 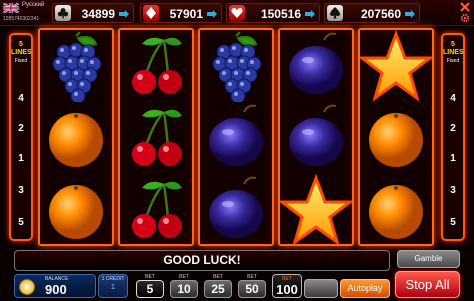 I want to click on club-suit-icon, so click(x=63, y=13).